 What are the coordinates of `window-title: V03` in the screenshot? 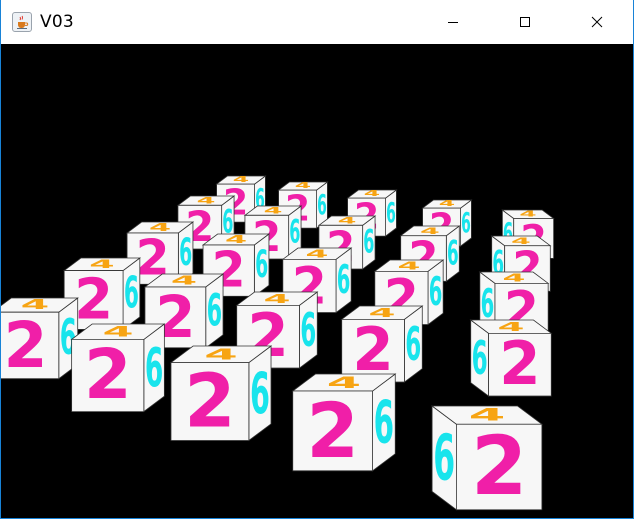 It's located at (57, 22).